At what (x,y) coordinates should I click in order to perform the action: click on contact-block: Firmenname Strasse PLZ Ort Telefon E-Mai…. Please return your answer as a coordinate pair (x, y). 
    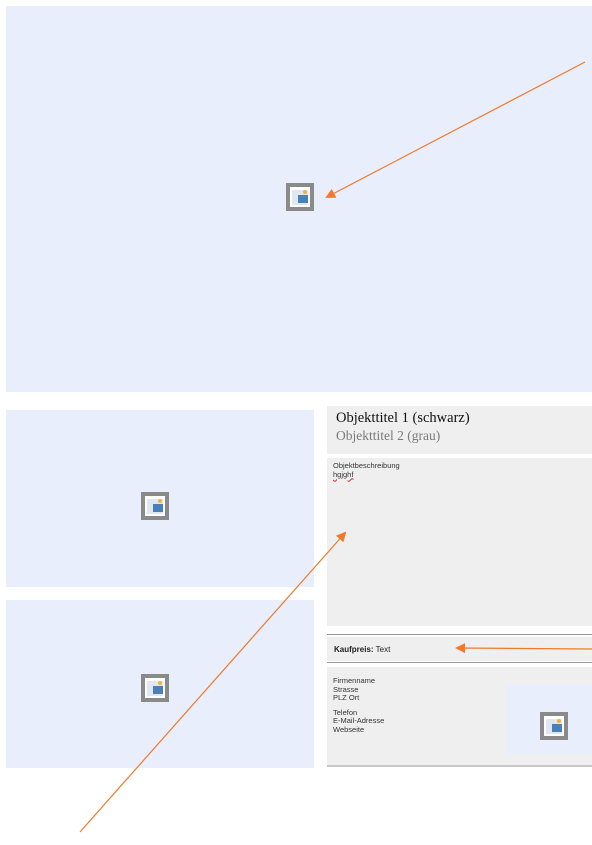
    Looking at the image, I should click on (358, 705).